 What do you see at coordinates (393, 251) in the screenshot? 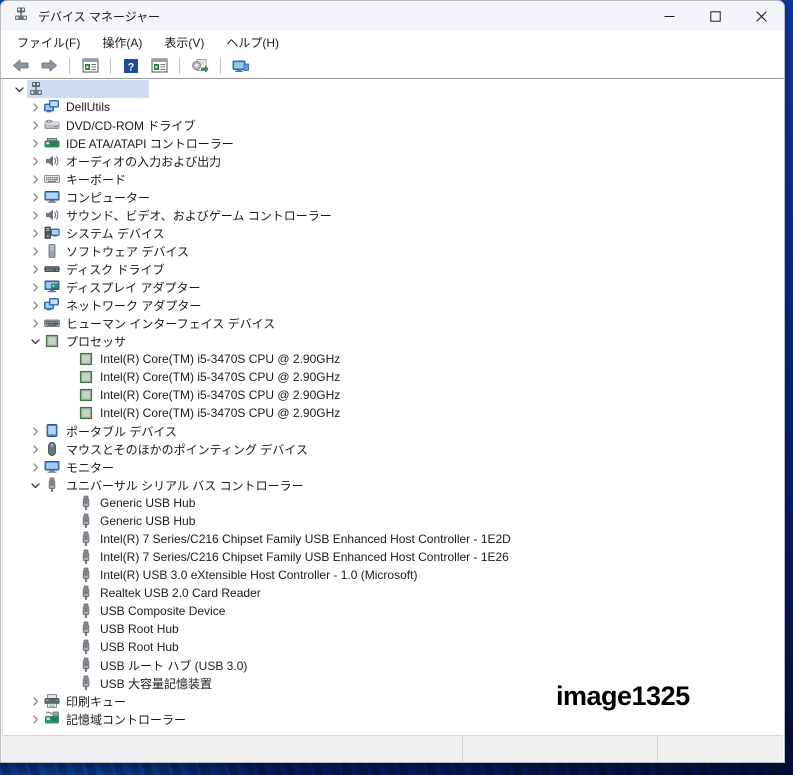
I see `tree-item-8: ソフトウェア デバイス` at bounding box center [393, 251].